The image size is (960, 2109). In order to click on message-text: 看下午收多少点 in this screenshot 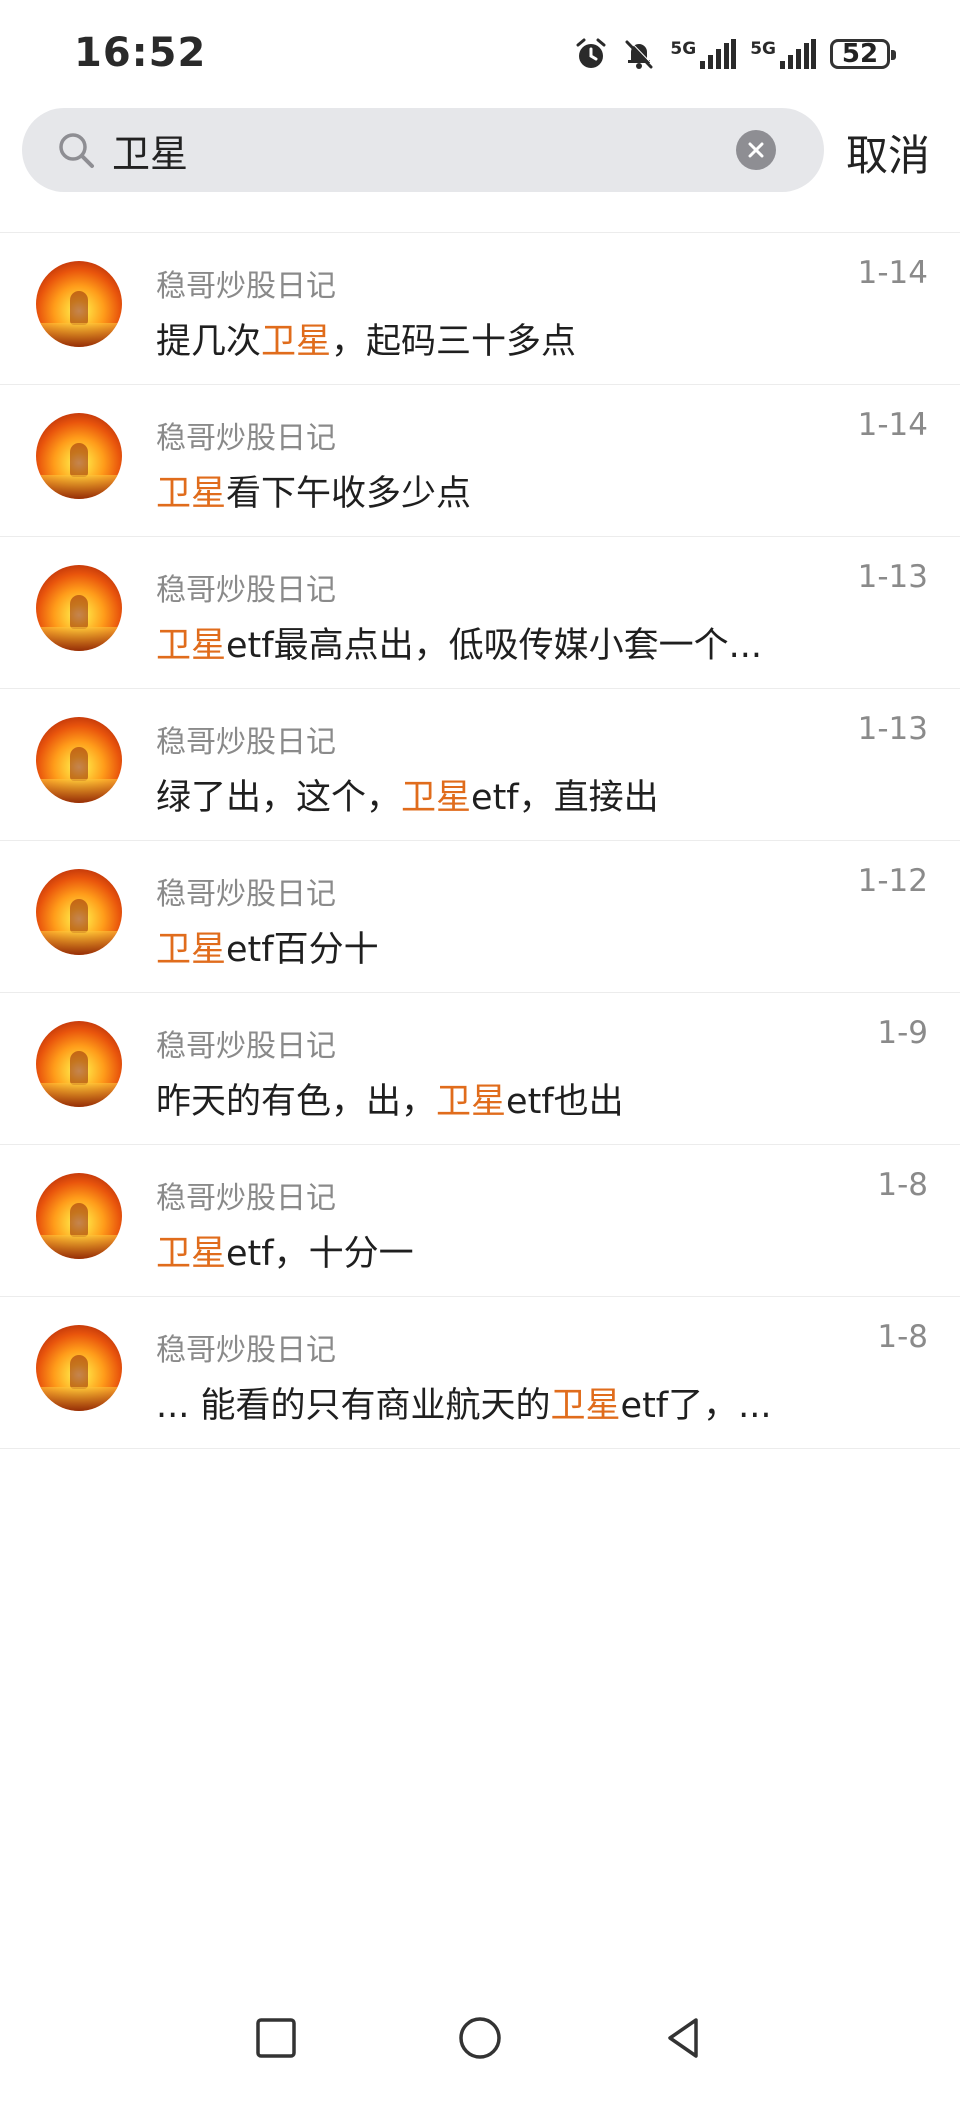, I will do `click(349, 494)`.